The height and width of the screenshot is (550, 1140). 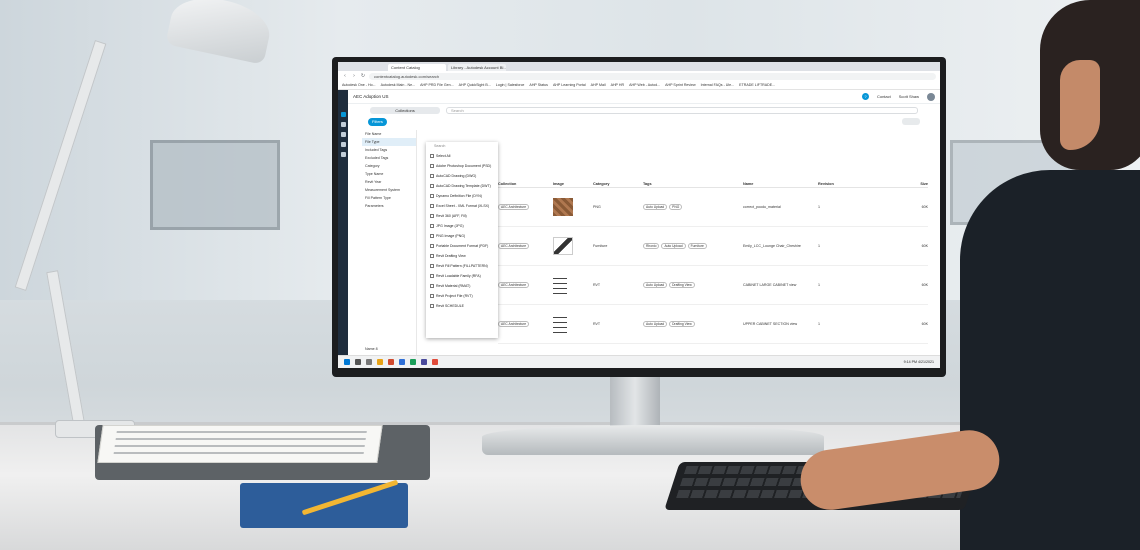 What do you see at coordinates (343, 144) in the screenshot?
I see `analytics-icon` at bounding box center [343, 144].